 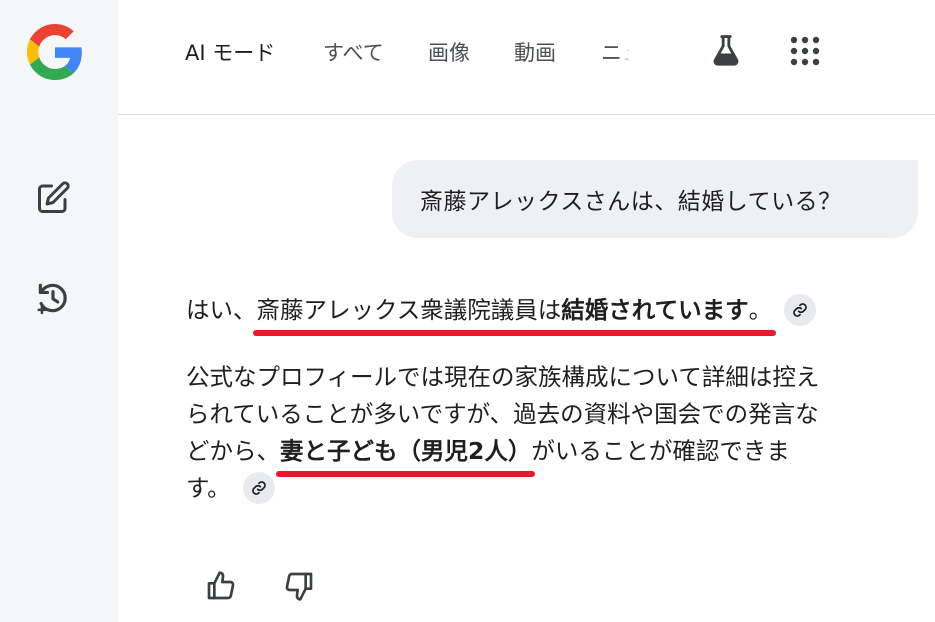 What do you see at coordinates (726, 52) in the screenshot?
I see `labs-flask-icon` at bounding box center [726, 52].